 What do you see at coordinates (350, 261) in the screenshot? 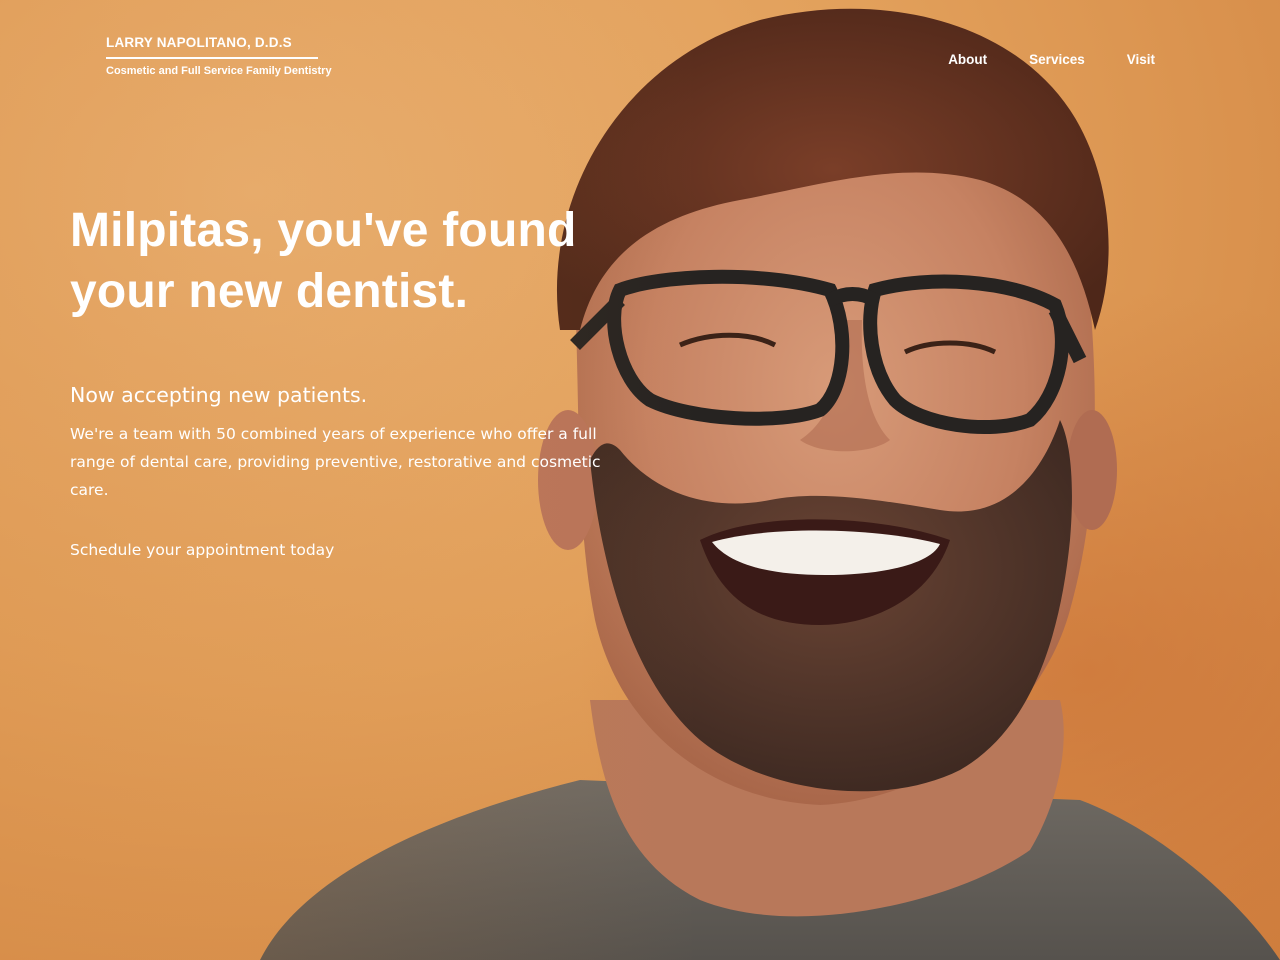
I see `hero-title: Milpitas, you've found your new dentist.` at bounding box center [350, 261].